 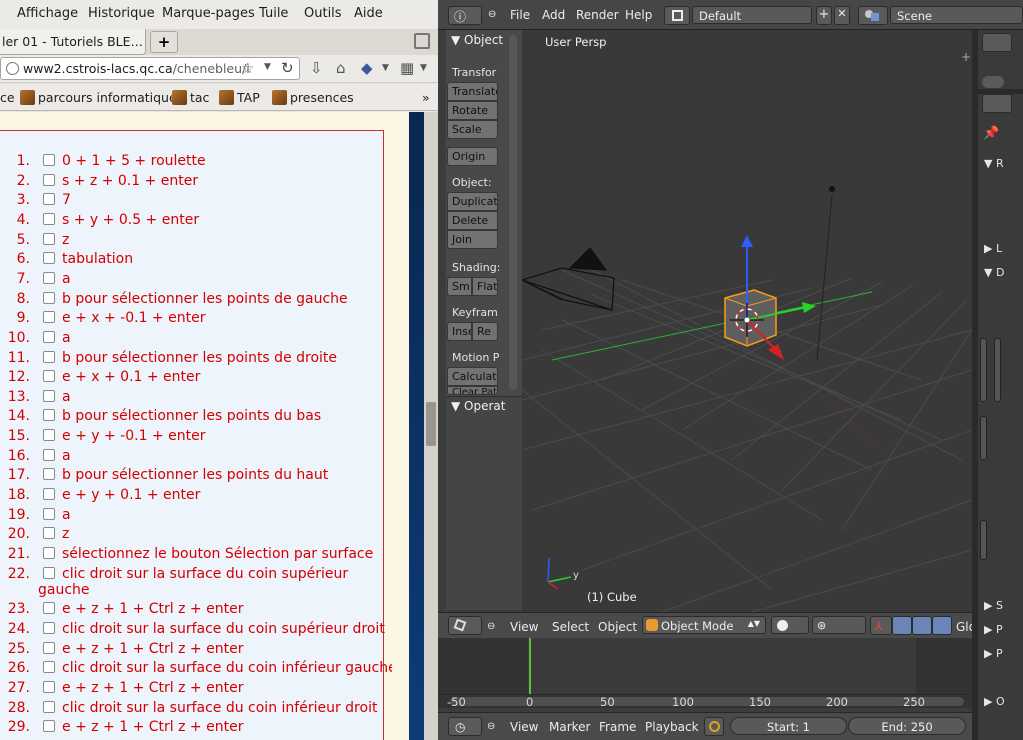 What do you see at coordinates (907, 726) in the screenshot?
I see `end-frame-field: End: 250` at bounding box center [907, 726].